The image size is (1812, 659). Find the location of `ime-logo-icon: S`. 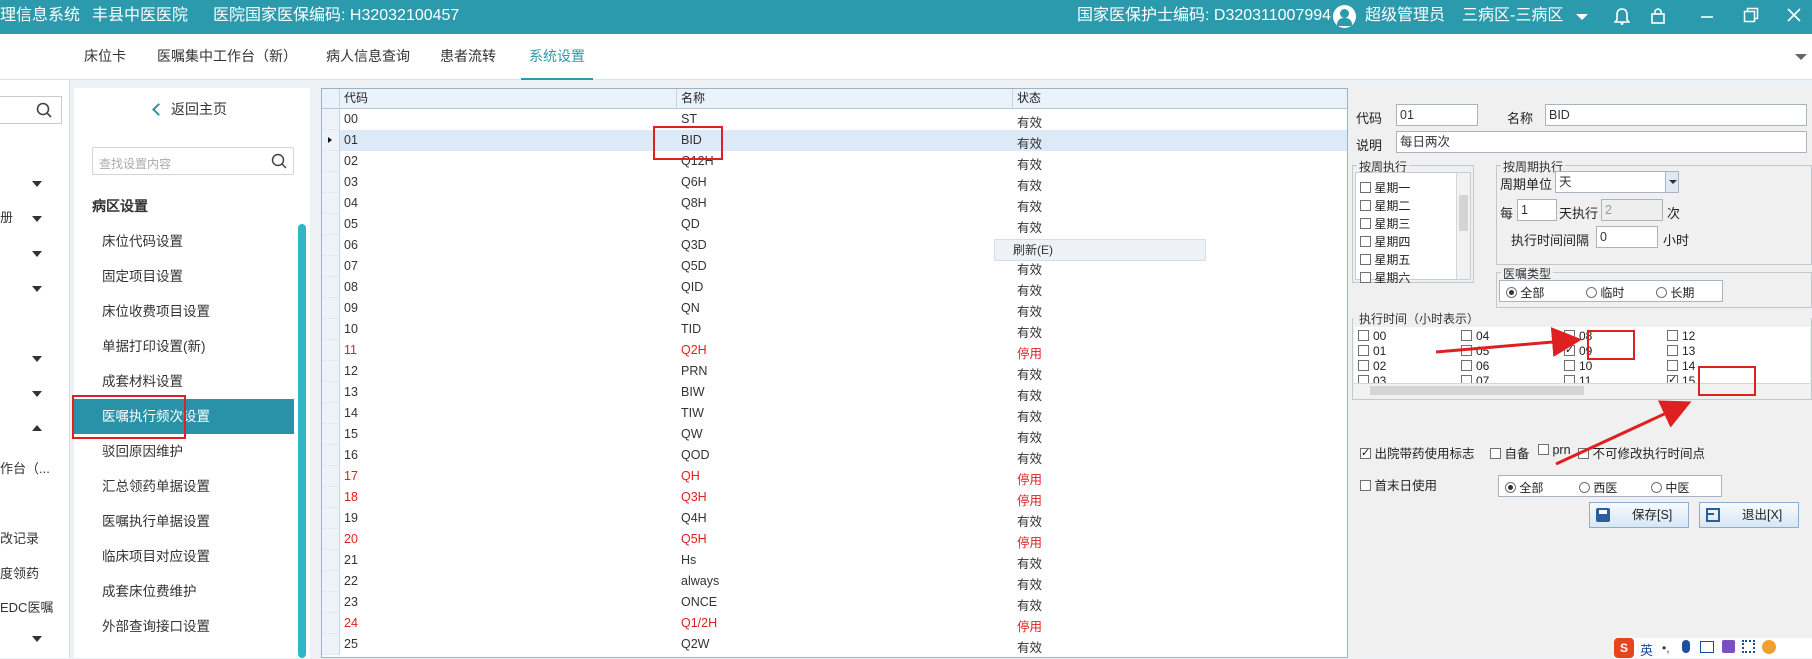

ime-logo-icon: S is located at coordinates (1624, 648).